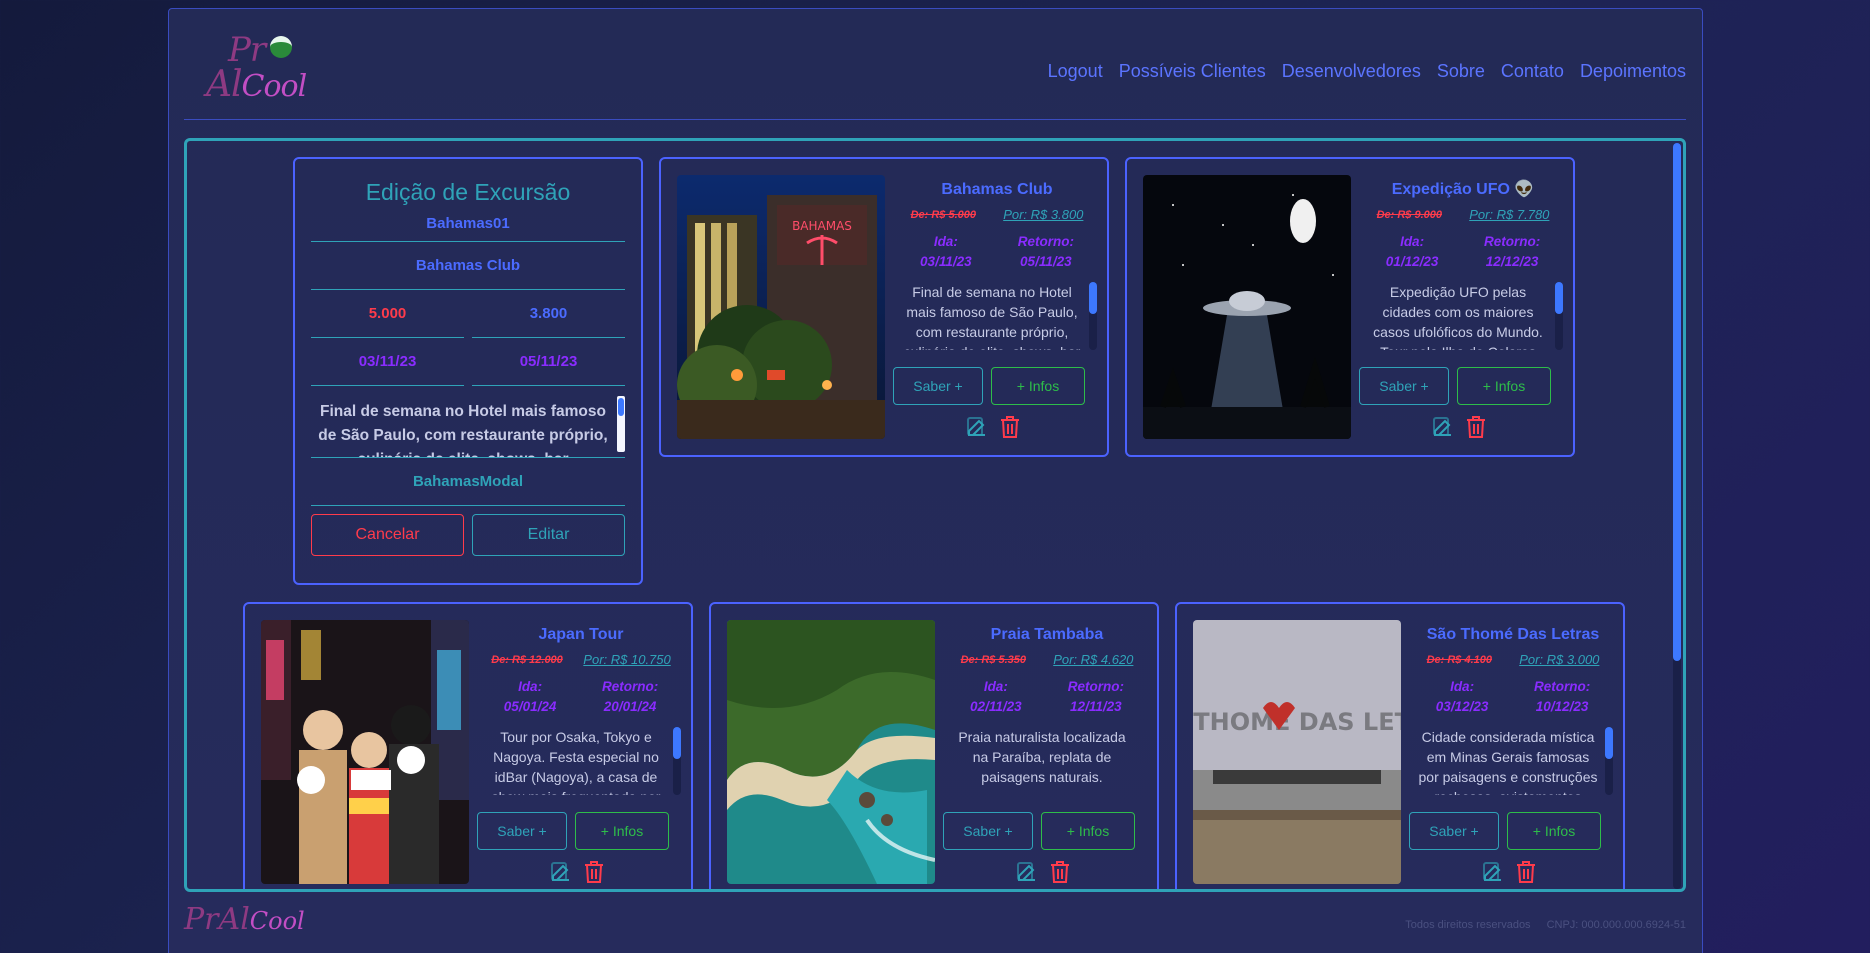 This screenshot has width=1870, height=953. Describe the element at coordinates (1562, 706) in the screenshot. I see `retorno-date: 10/12/23` at that location.